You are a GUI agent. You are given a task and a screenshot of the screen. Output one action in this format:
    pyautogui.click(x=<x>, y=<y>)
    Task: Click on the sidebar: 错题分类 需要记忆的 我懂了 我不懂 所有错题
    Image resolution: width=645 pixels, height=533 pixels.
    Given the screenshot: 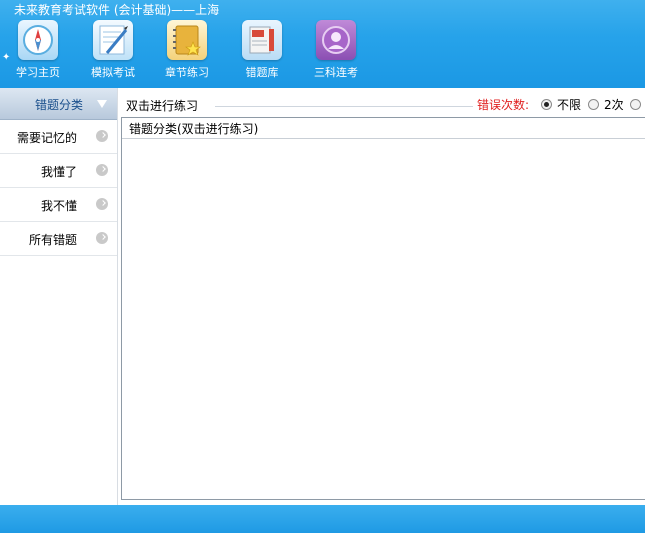 What is the action you would take?
    pyautogui.click(x=59, y=296)
    